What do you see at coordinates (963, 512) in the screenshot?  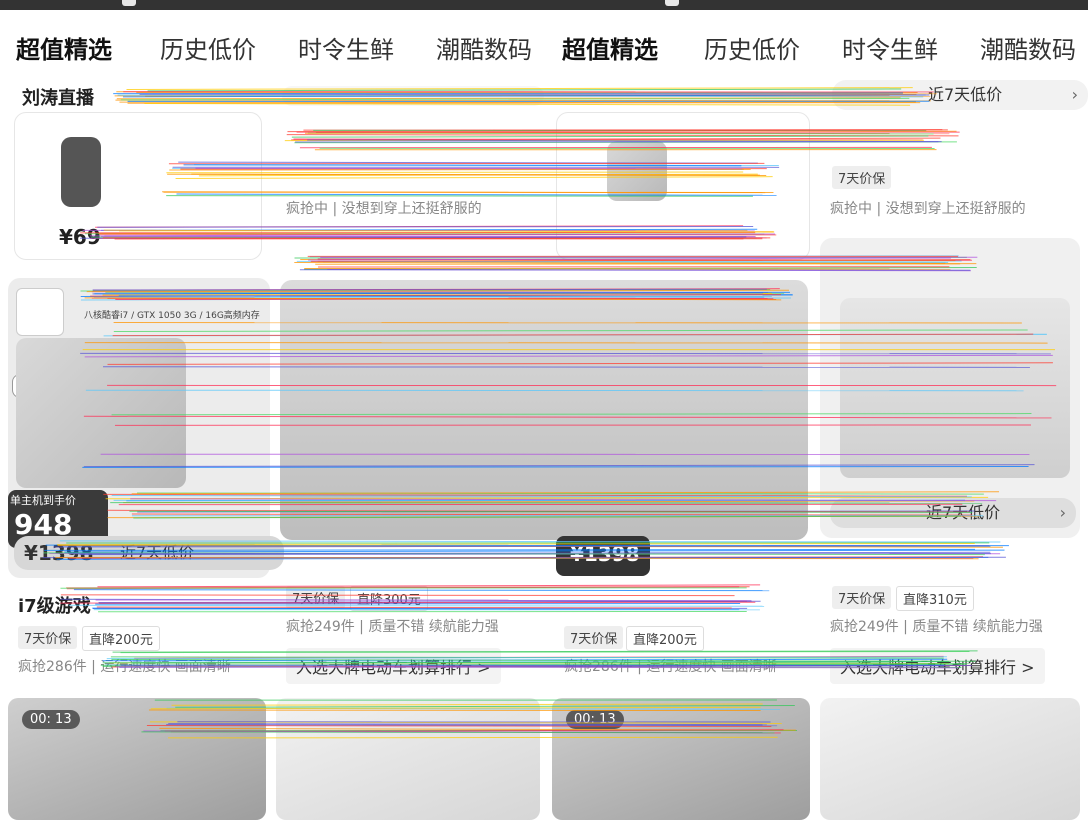 I see `low-price-pill-2-label: 近7天低价` at bounding box center [963, 512].